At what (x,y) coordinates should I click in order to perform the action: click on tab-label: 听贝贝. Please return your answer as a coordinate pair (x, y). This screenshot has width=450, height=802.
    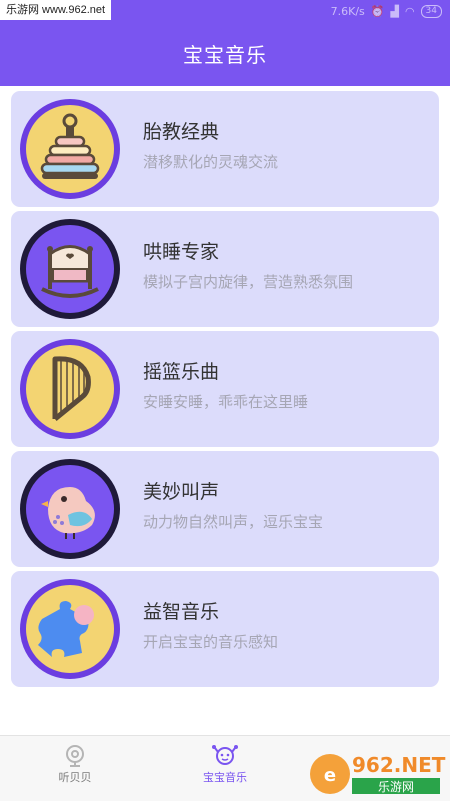
    Looking at the image, I should click on (75, 777).